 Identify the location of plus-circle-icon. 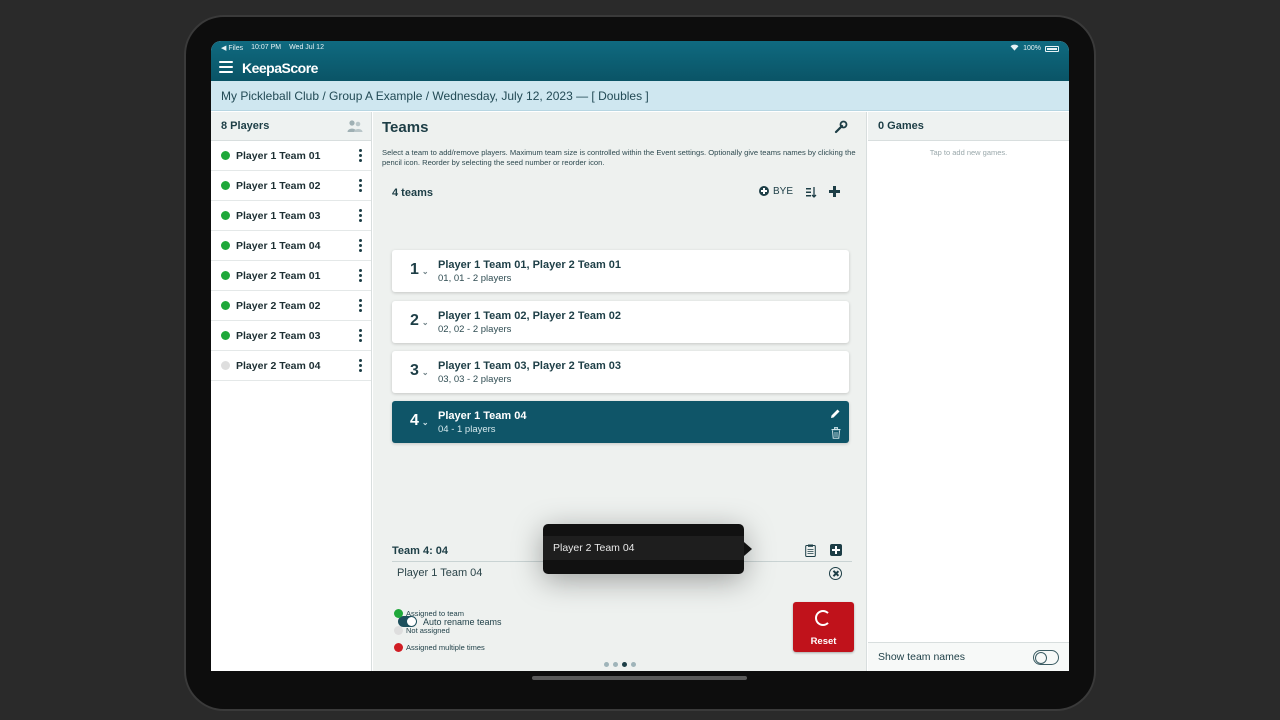
(763, 191).